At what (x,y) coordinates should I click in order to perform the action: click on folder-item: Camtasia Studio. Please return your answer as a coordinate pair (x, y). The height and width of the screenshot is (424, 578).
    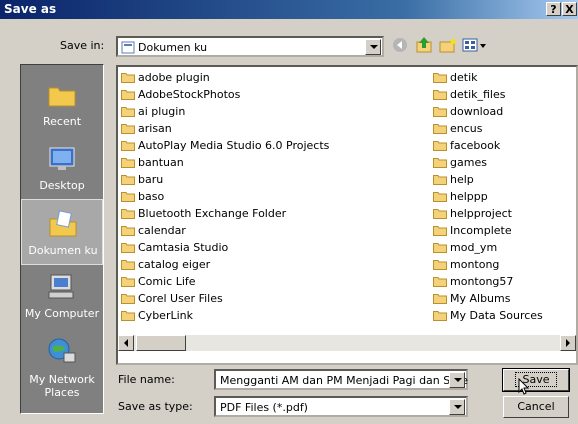
    Looking at the image, I should click on (224, 247).